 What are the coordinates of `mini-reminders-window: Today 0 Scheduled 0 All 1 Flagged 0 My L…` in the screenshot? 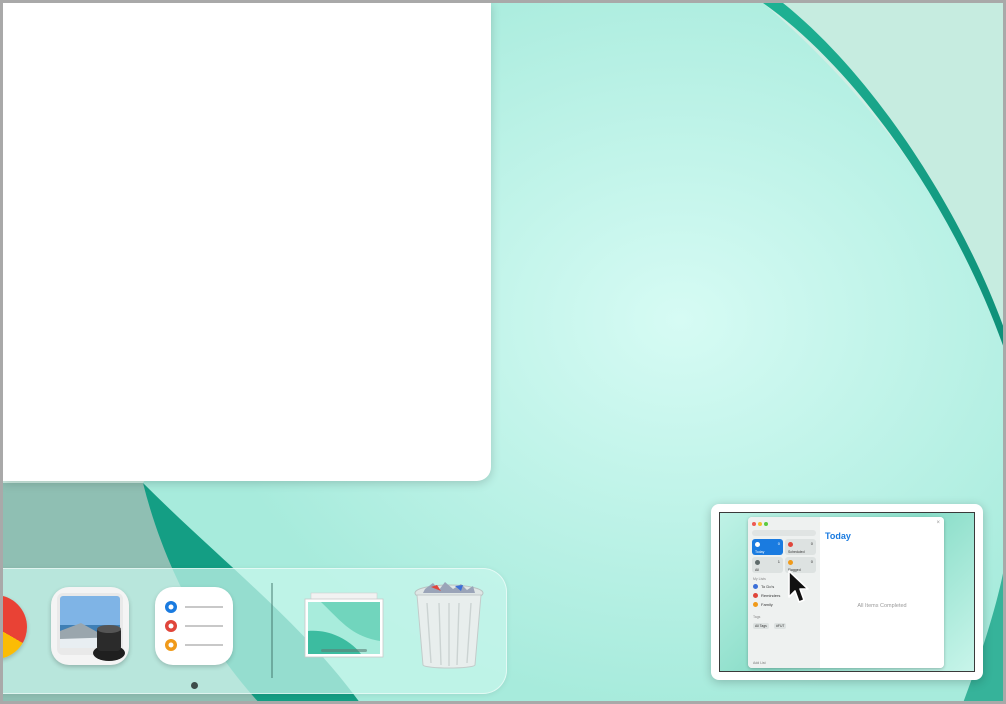 It's located at (846, 592).